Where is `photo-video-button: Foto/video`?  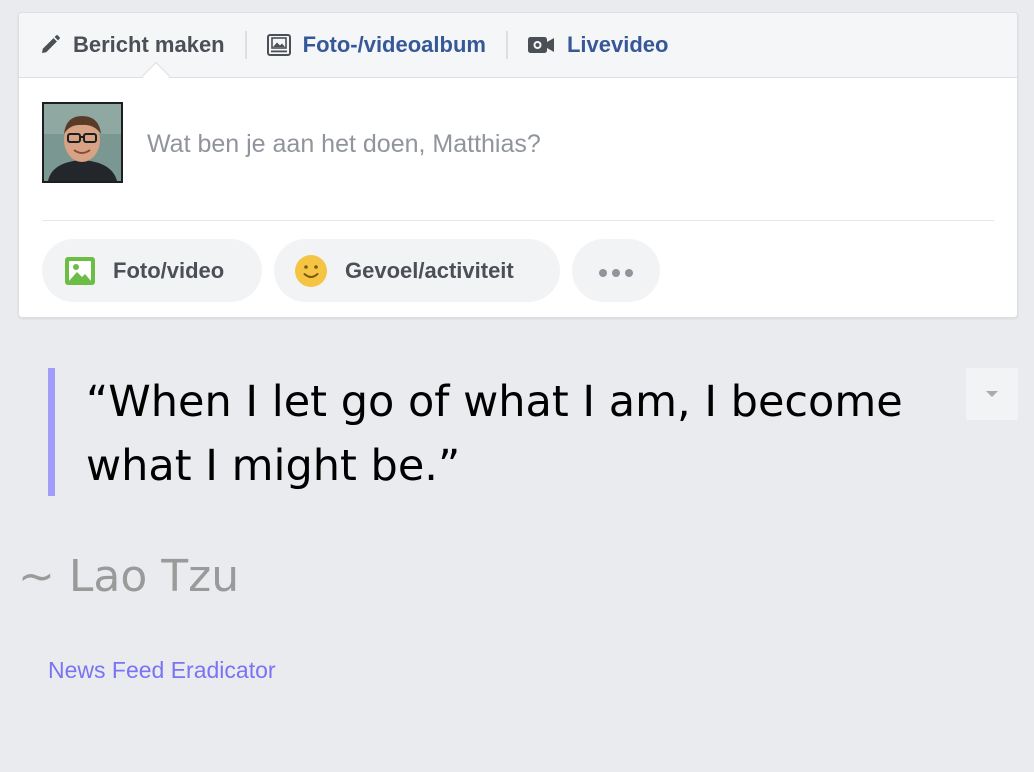 photo-video-button: Foto/video is located at coordinates (152, 270).